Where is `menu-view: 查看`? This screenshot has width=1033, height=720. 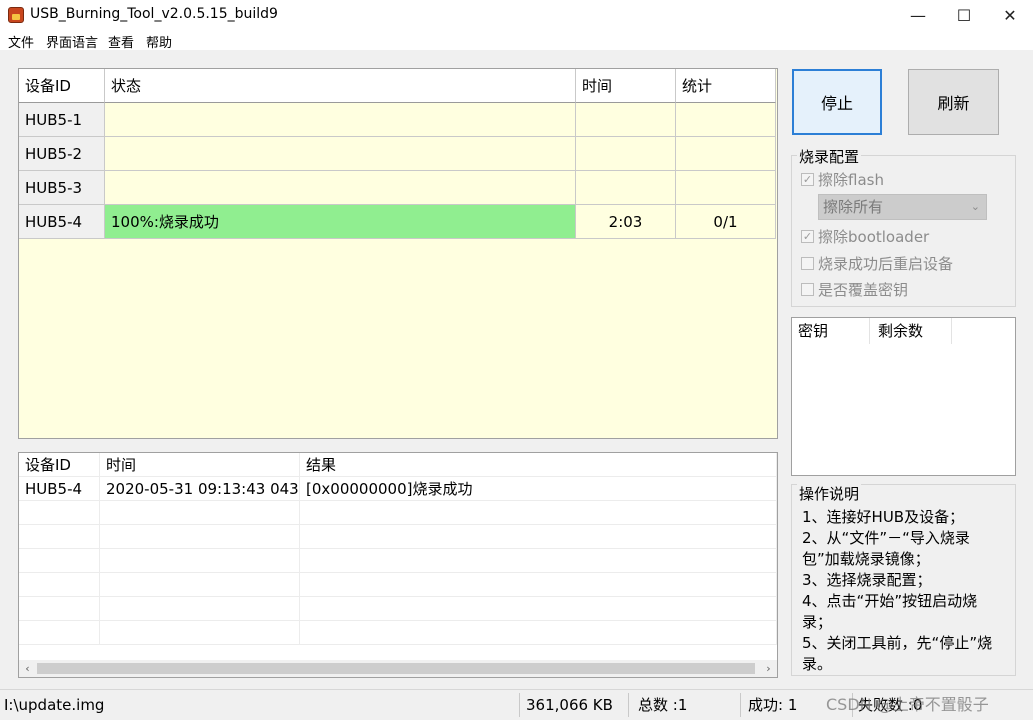
menu-view: 查看 is located at coordinates (121, 41).